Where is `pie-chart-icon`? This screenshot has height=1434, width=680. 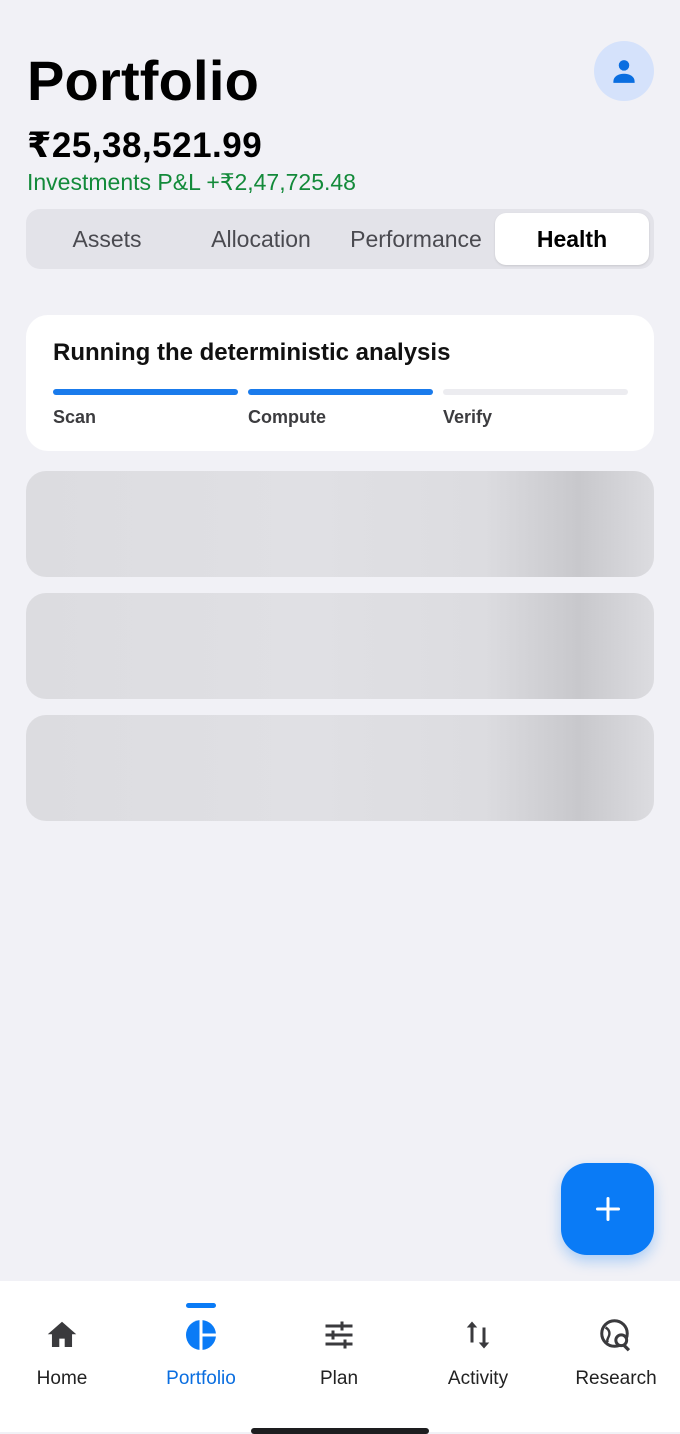
pie-chart-icon is located at coordinates (200, 1335).